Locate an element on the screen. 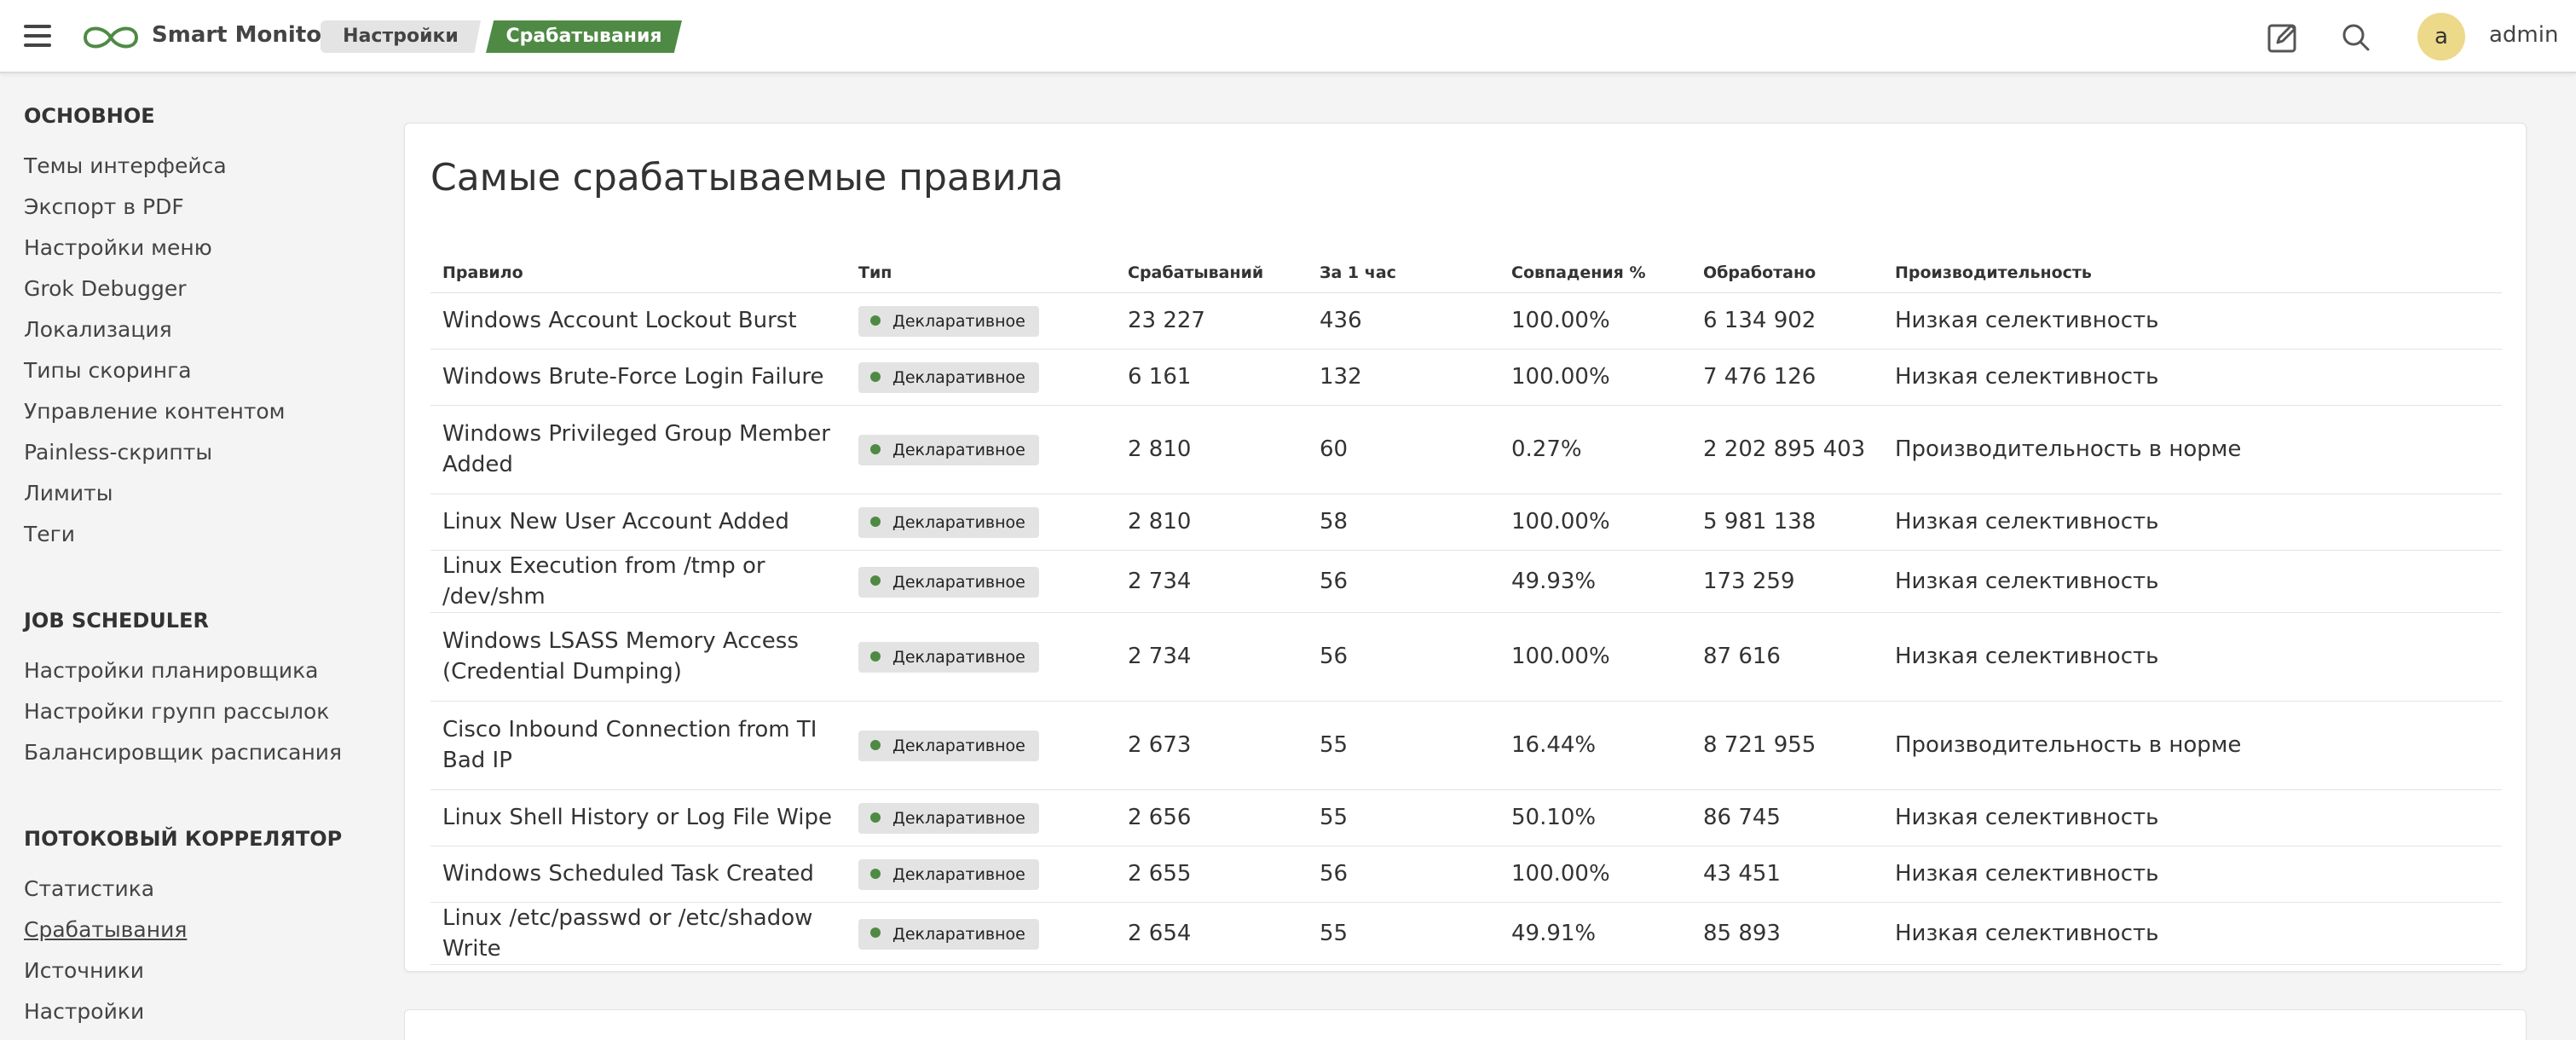  edit-icon is located at coordinates (2283, 37).